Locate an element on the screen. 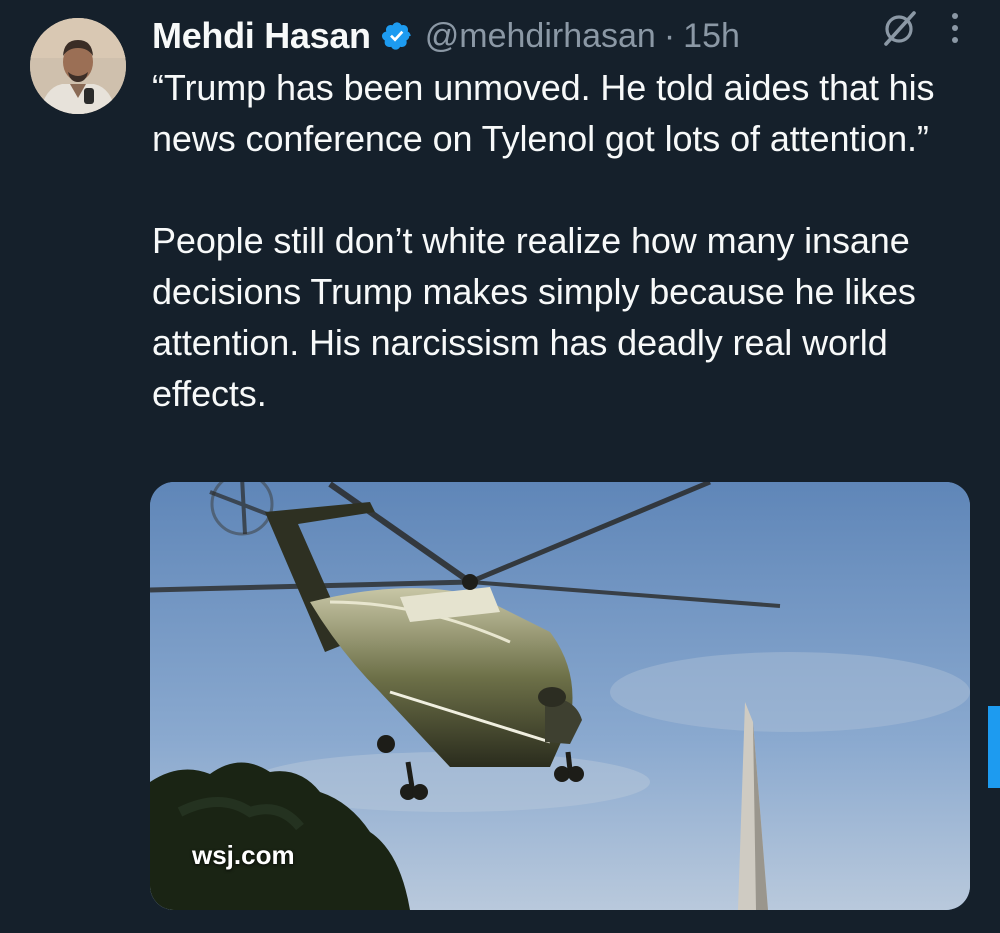  author-name: Mehdi Hasan is located at coordinates (261, 36).